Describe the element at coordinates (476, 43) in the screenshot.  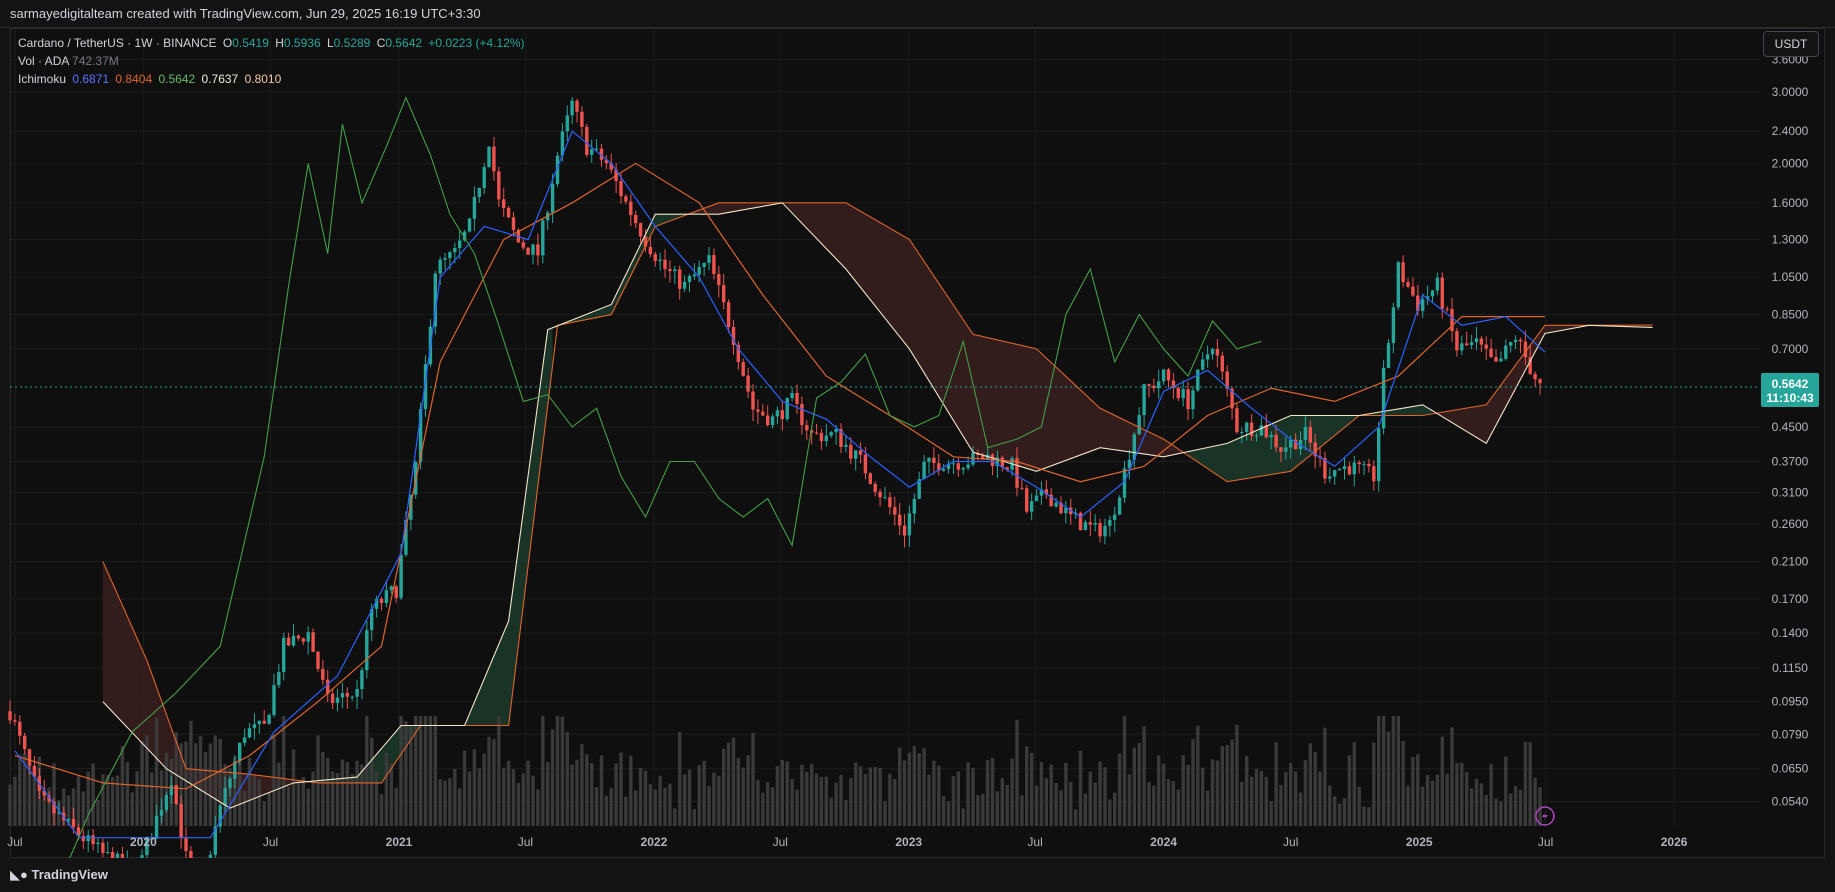
I see `change-value: +0.0223 (+4.12%)` at that location.